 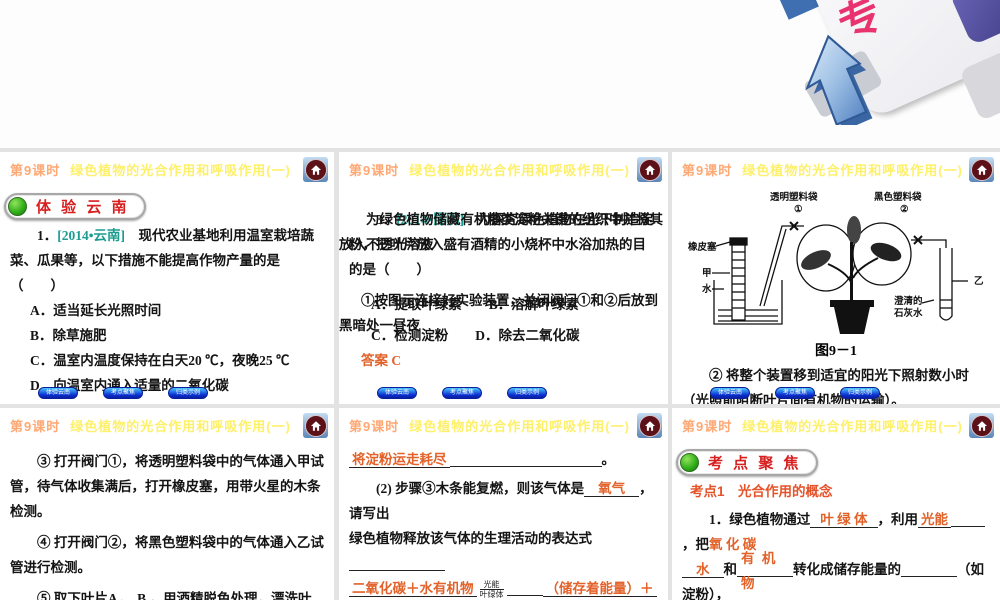 I want to click on deck-cover-graphic: 专, so click(x=890, y=62).